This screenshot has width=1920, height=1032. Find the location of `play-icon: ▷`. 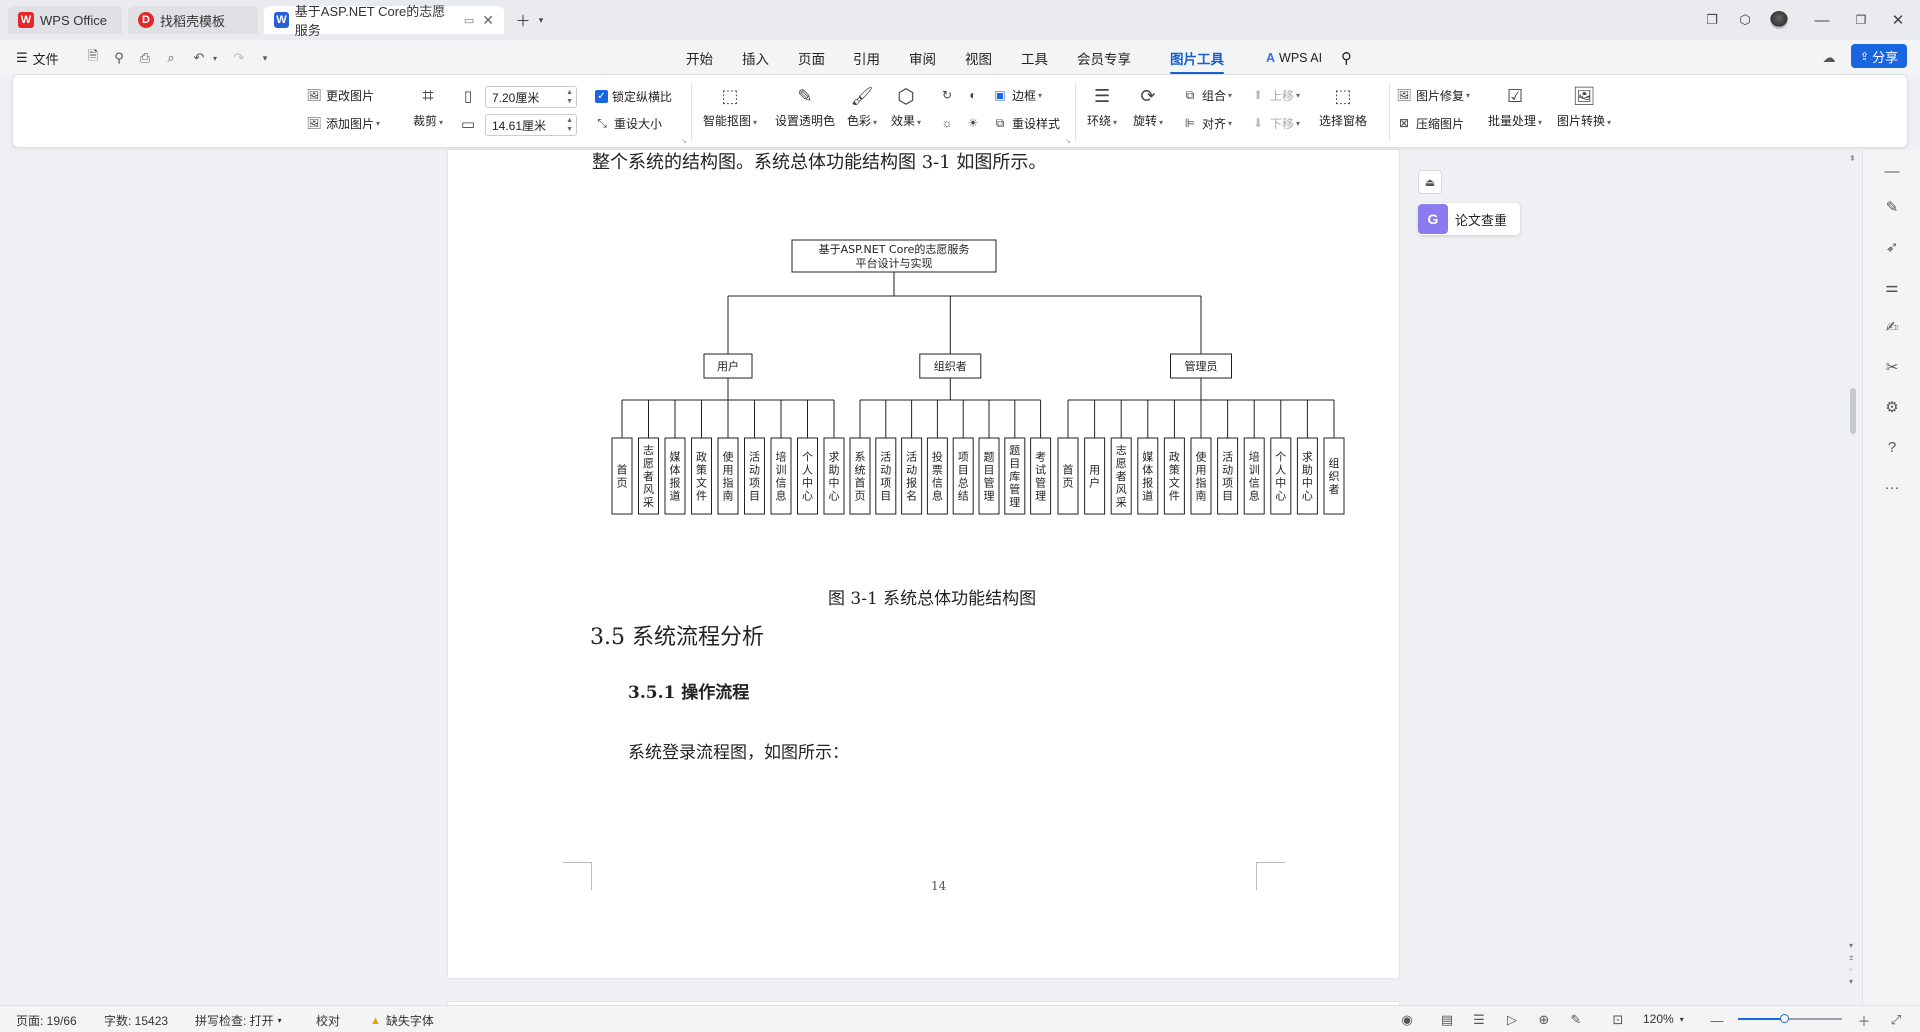

play-icon: ▷ is located at coordinates (1512, 1020).